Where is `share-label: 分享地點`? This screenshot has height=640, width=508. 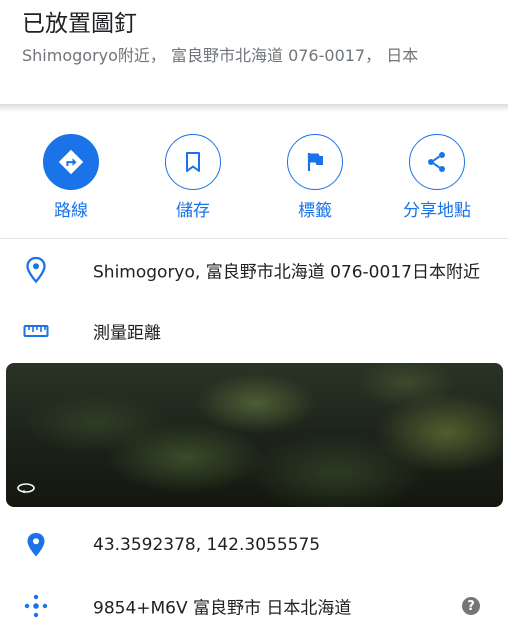 share-label: 分享地點 is located at coordinates (437, 211).